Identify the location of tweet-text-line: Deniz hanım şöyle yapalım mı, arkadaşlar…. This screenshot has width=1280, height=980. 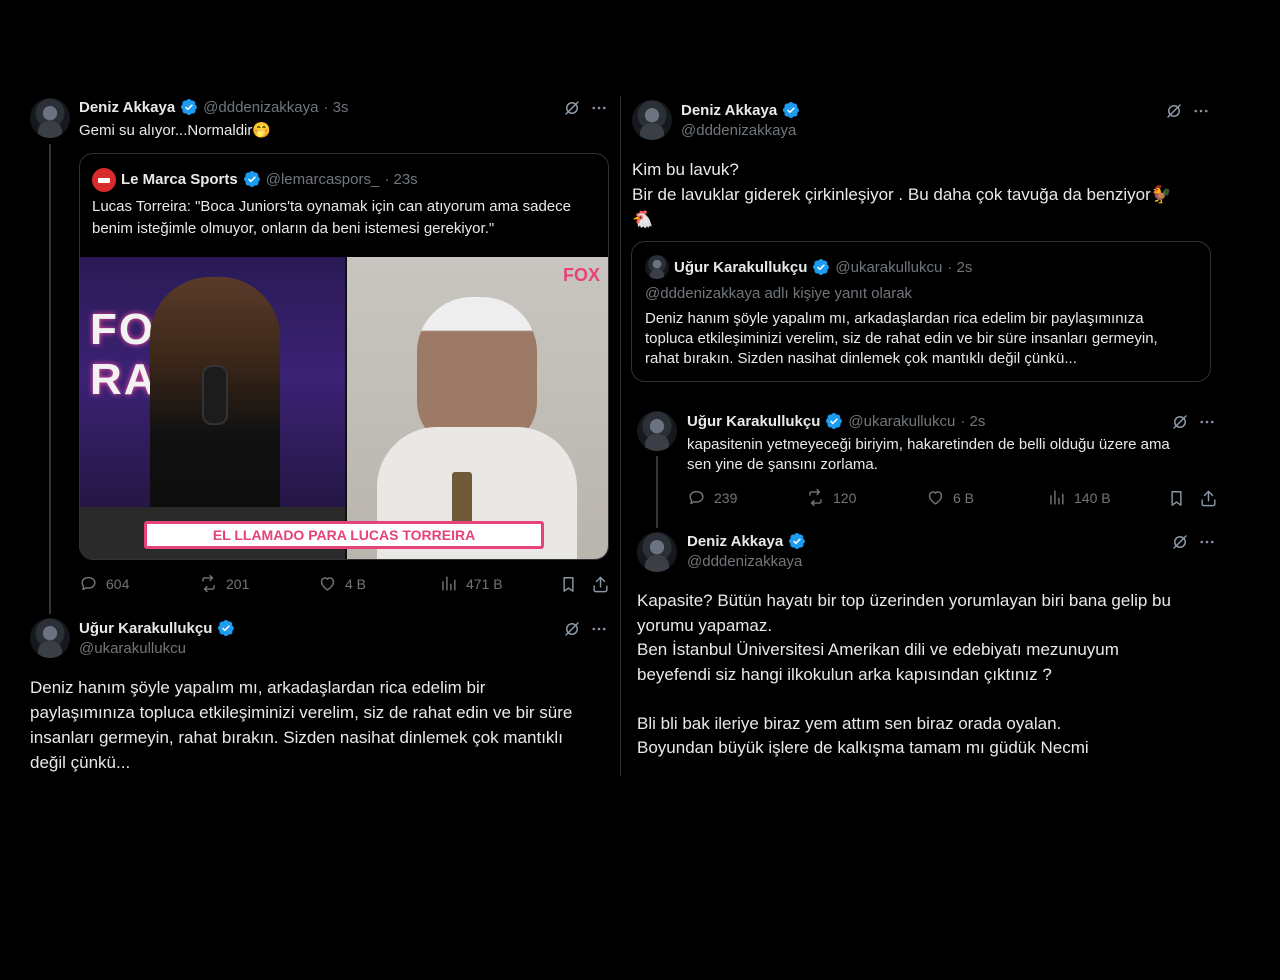
(258, 687).